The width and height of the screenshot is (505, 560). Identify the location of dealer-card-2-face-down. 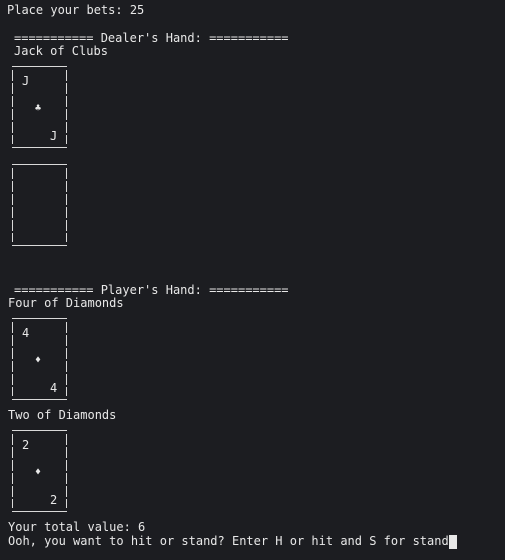
(39, 205).